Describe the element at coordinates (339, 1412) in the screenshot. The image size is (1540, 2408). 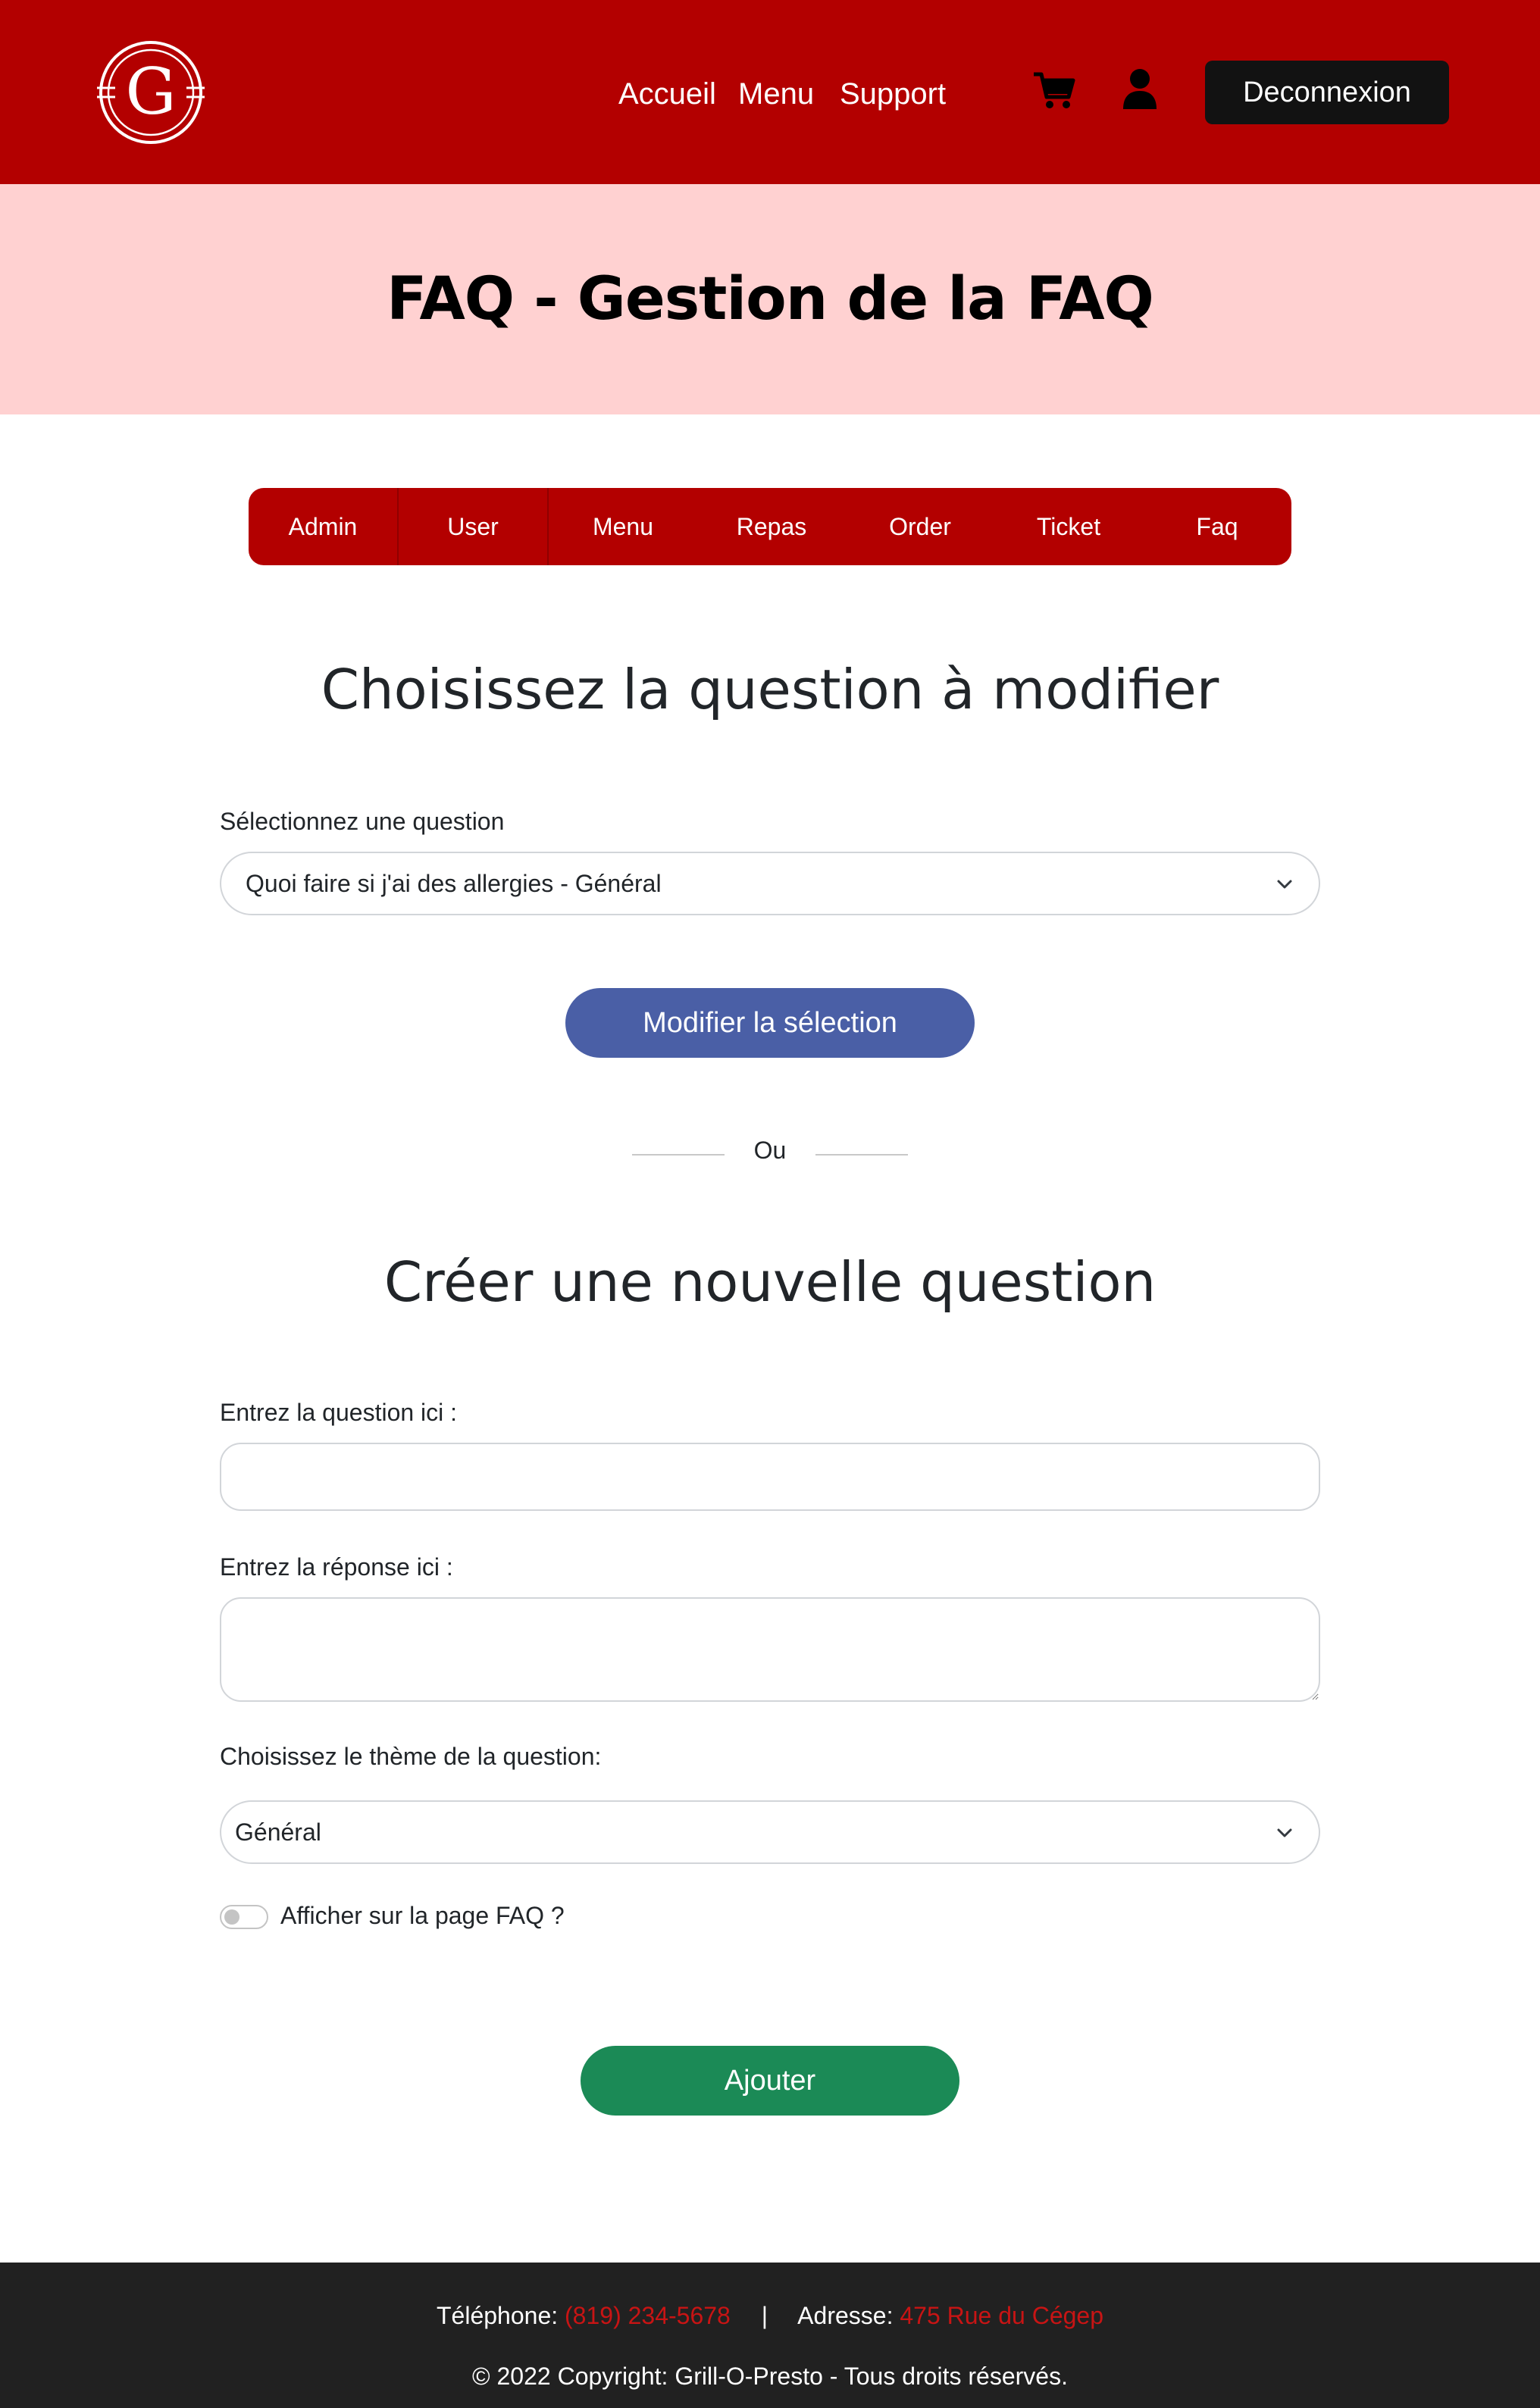
I see `question-input-label: Entrez la question ici :` at that location.